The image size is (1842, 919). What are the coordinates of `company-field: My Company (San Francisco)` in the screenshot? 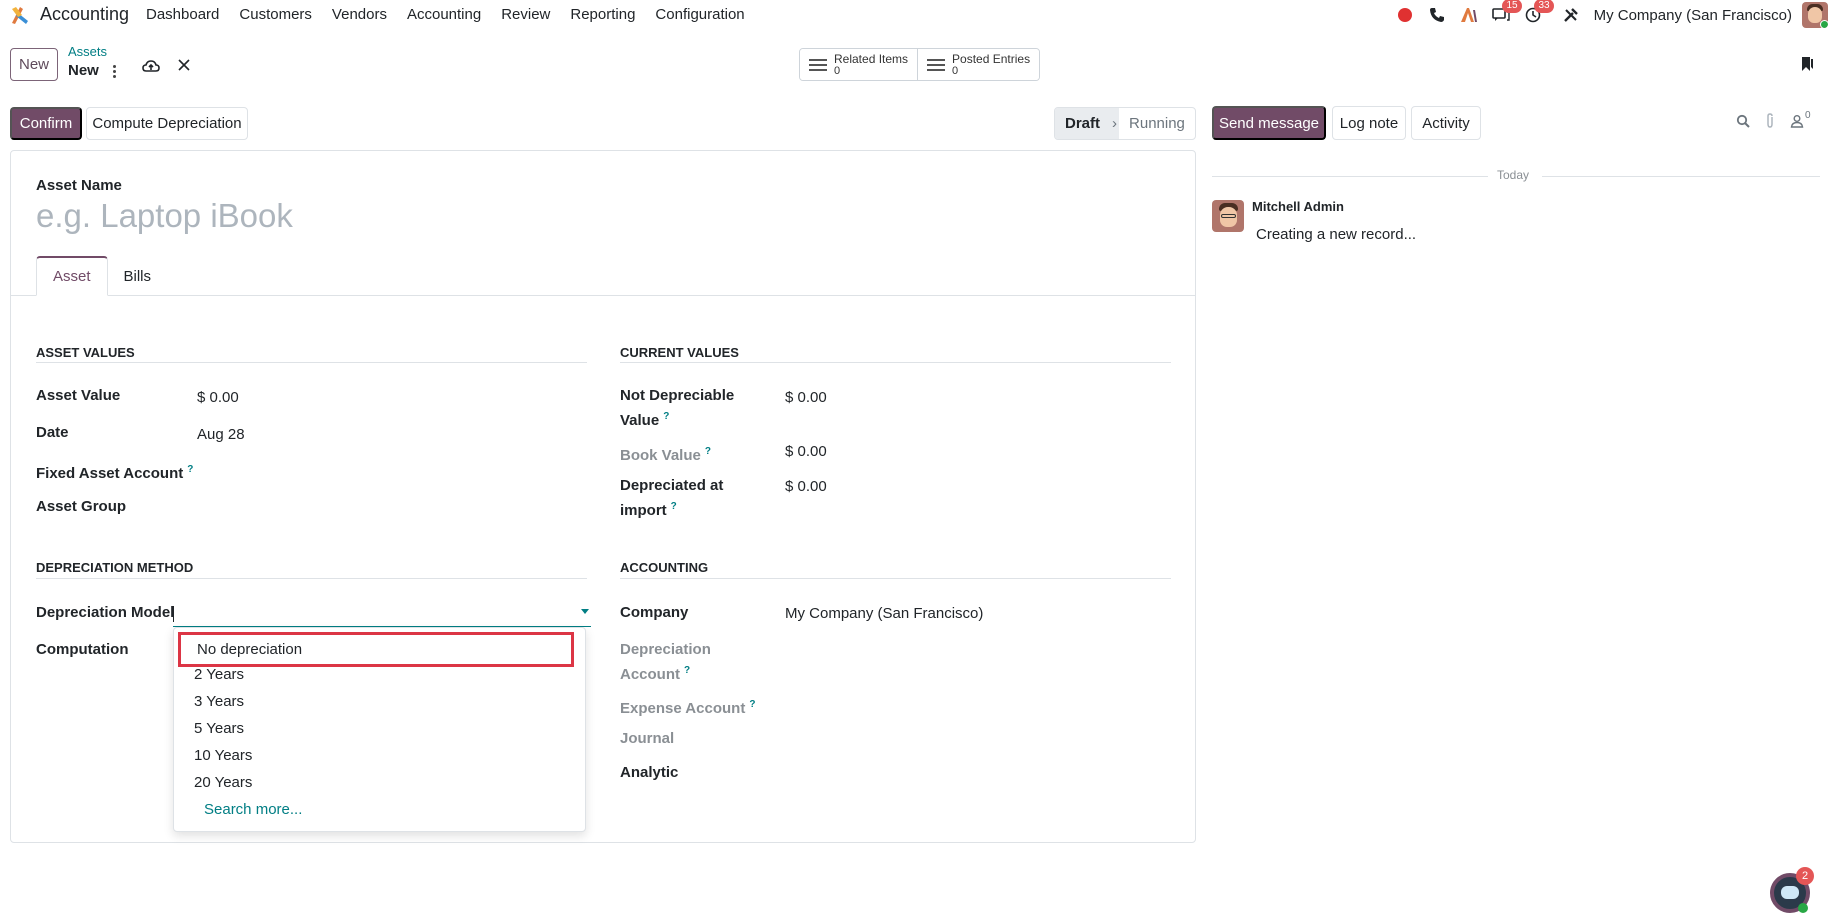 It's located at (884, 613).